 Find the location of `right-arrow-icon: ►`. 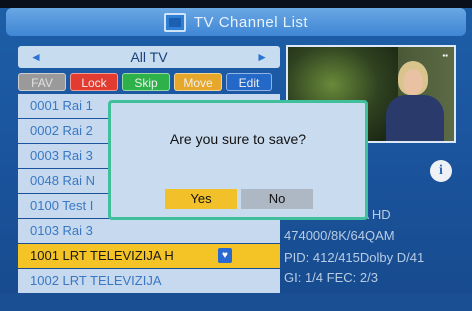

right-arrow-icon: ► is located at coordinates (262, 57).